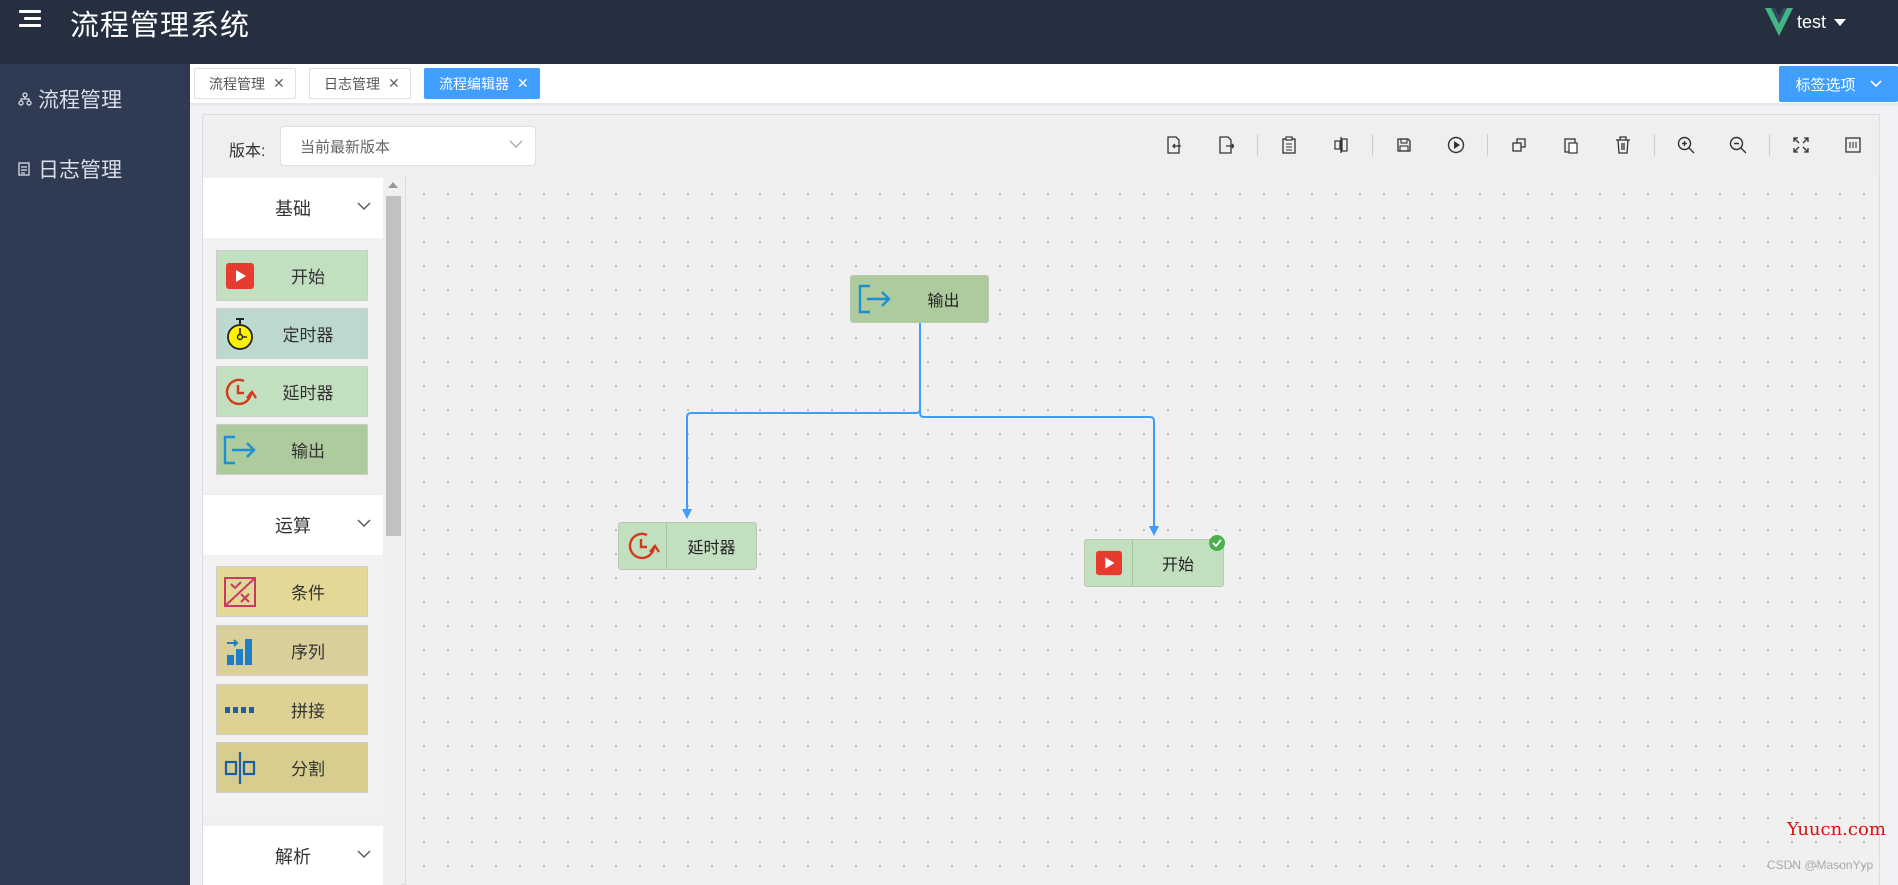  What do you see at coordinates (1044, 84) in the screenshot?
I see `tabs-bar: 流程管理 ✕ 日志管理 ✕ 流程编辑器 ✕ 标签选项` at bounding box center [1044, 84].